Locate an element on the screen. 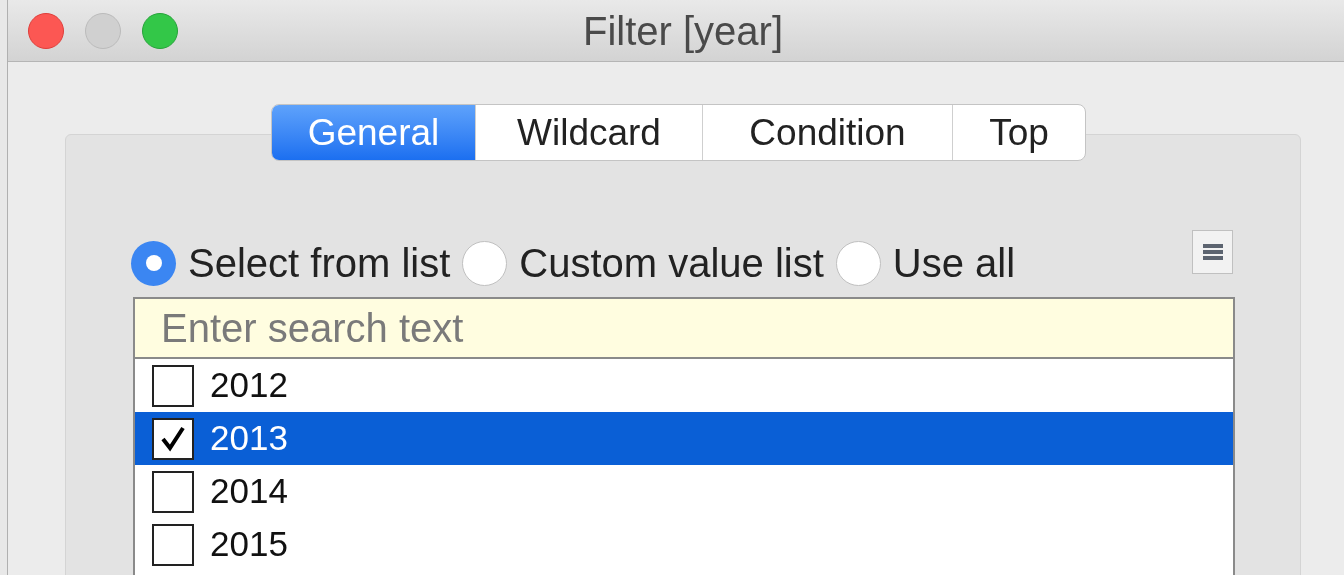 This screenshot has height=575, width=1344. option-label: Select from list is located at coordinates (319, 263).